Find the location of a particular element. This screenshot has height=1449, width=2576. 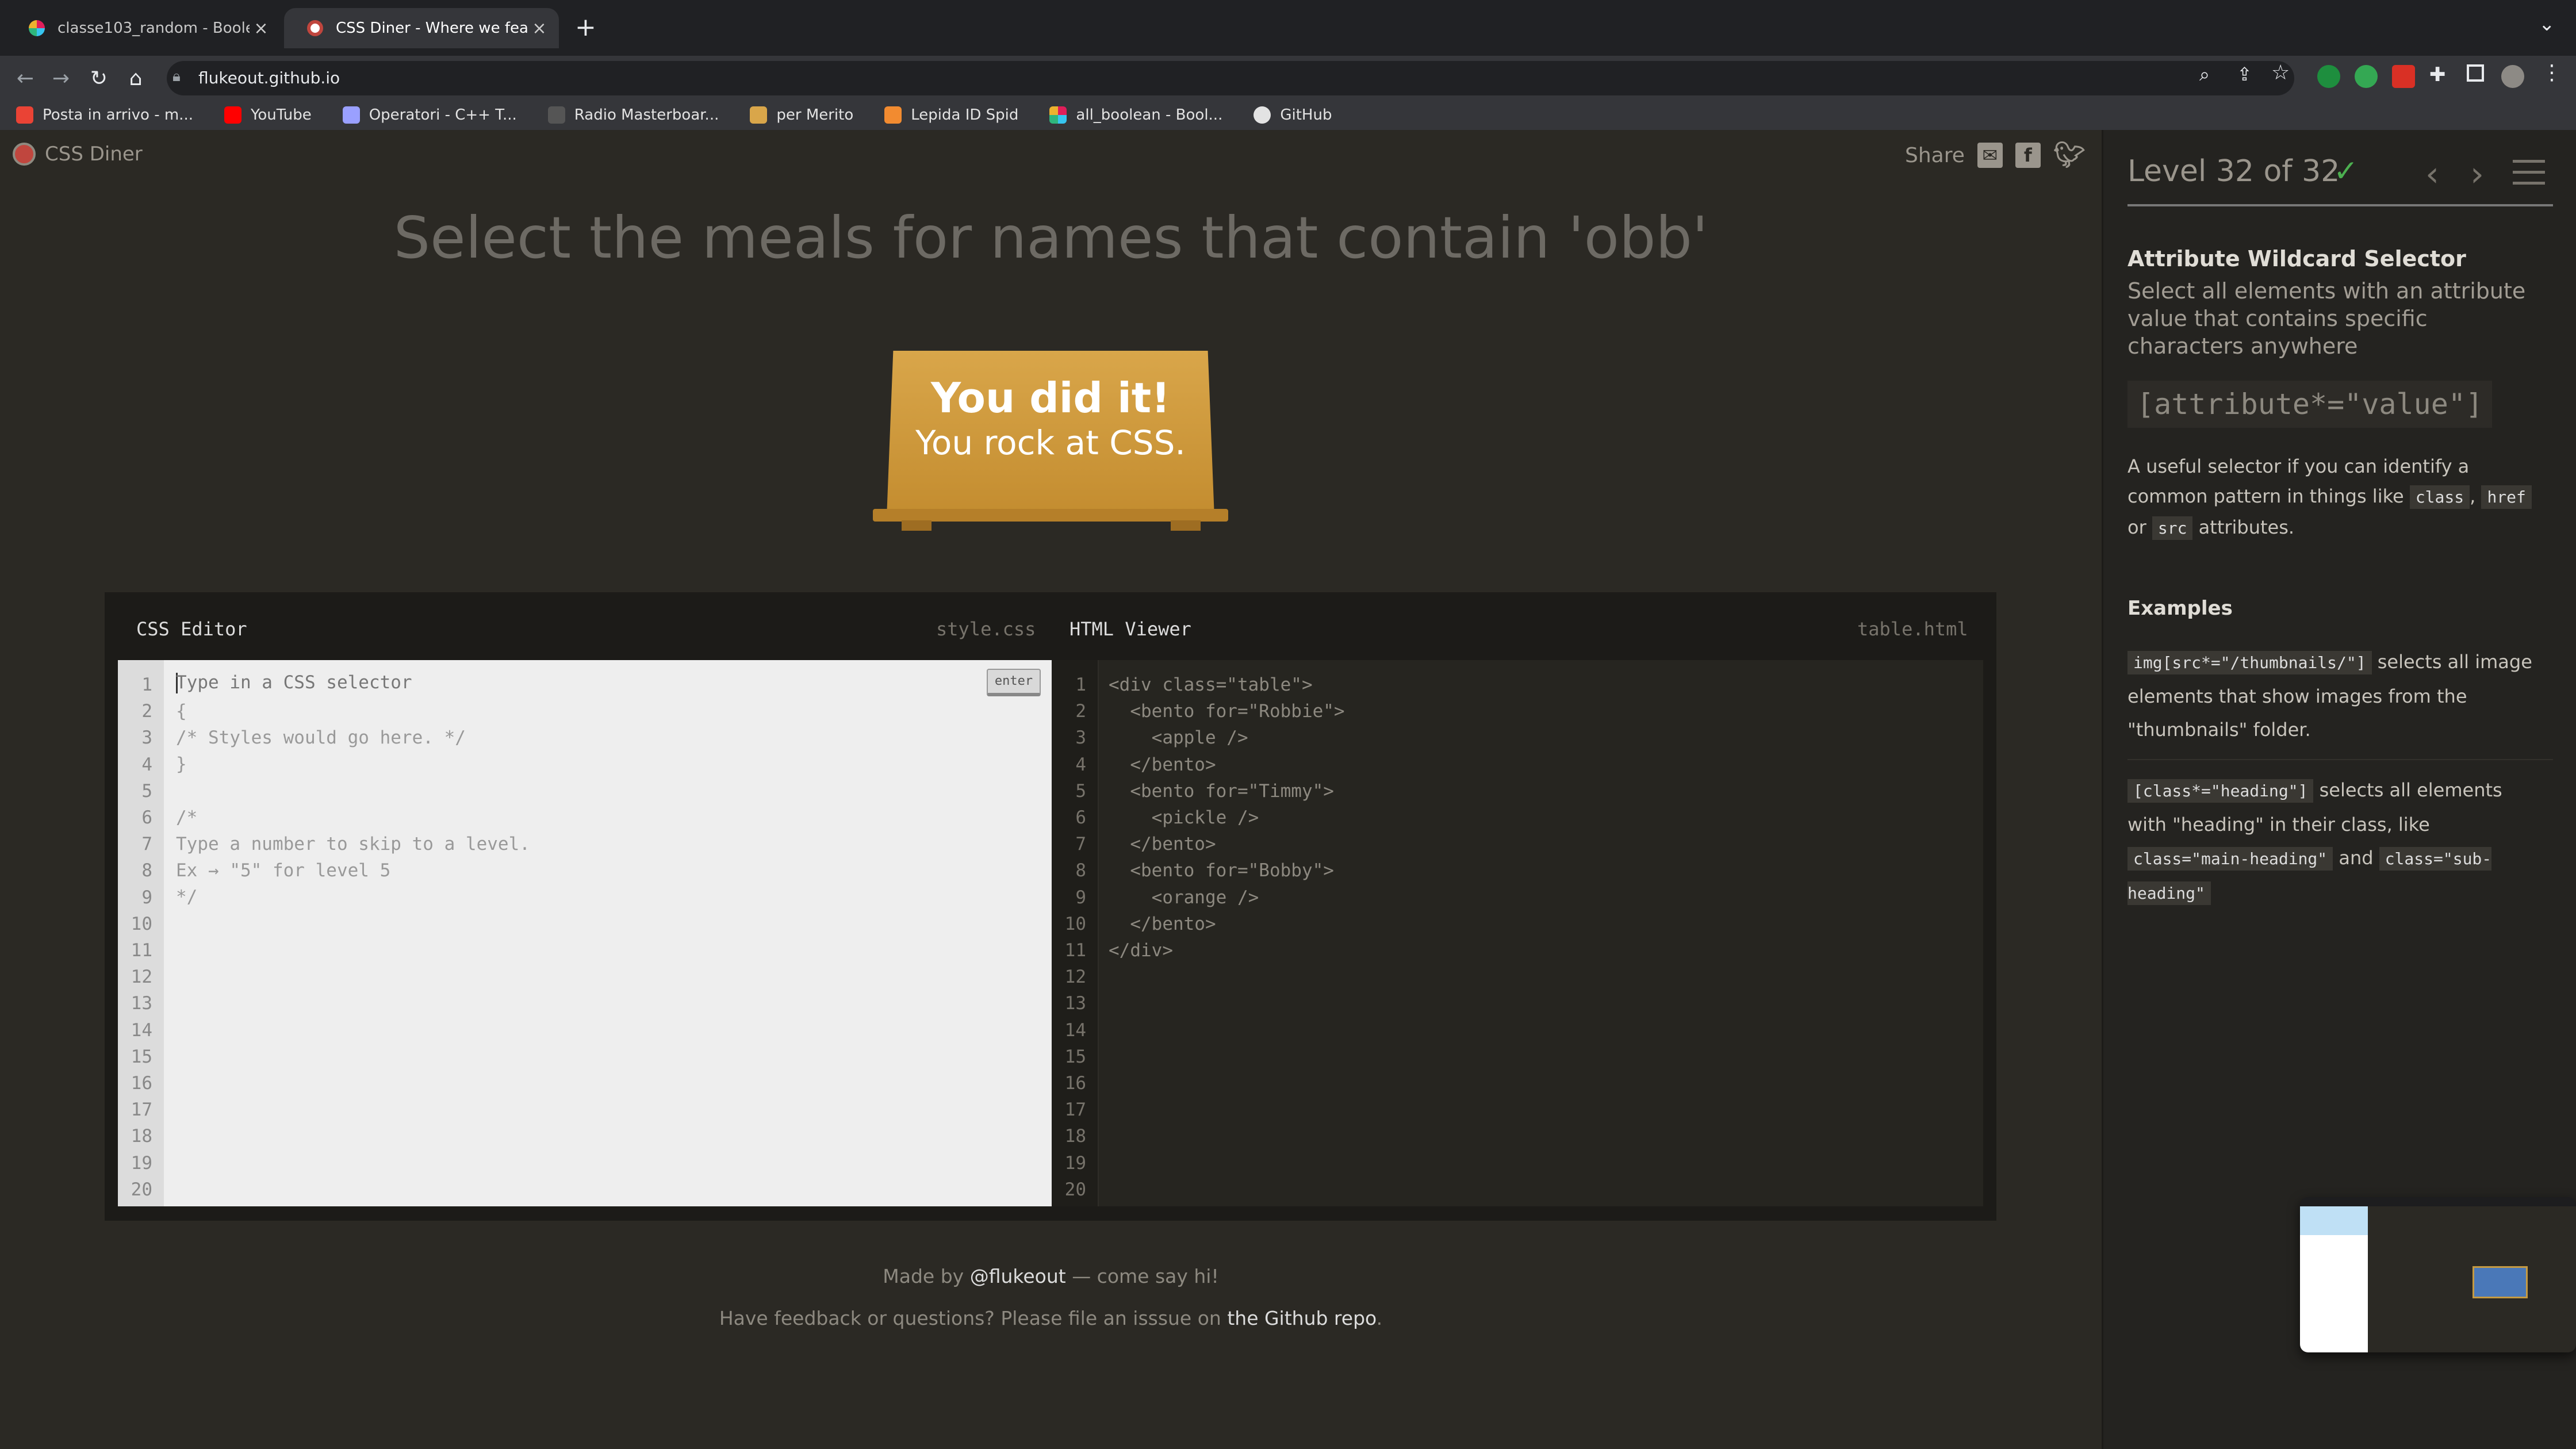

enter-button: enter is located at coordinates (1014, 682).